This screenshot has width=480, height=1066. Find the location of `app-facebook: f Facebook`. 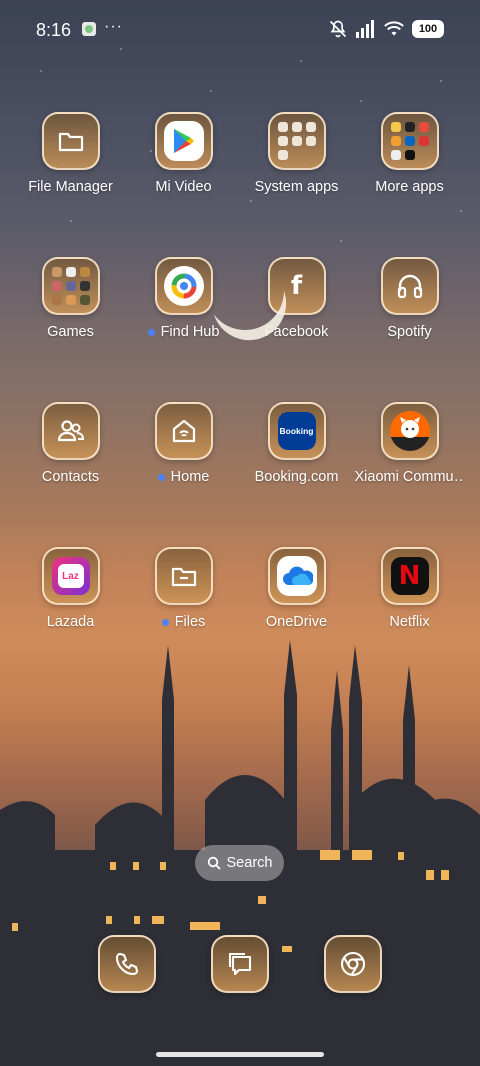

app-facebook: f Facebook is located at coordinates (296, 298).